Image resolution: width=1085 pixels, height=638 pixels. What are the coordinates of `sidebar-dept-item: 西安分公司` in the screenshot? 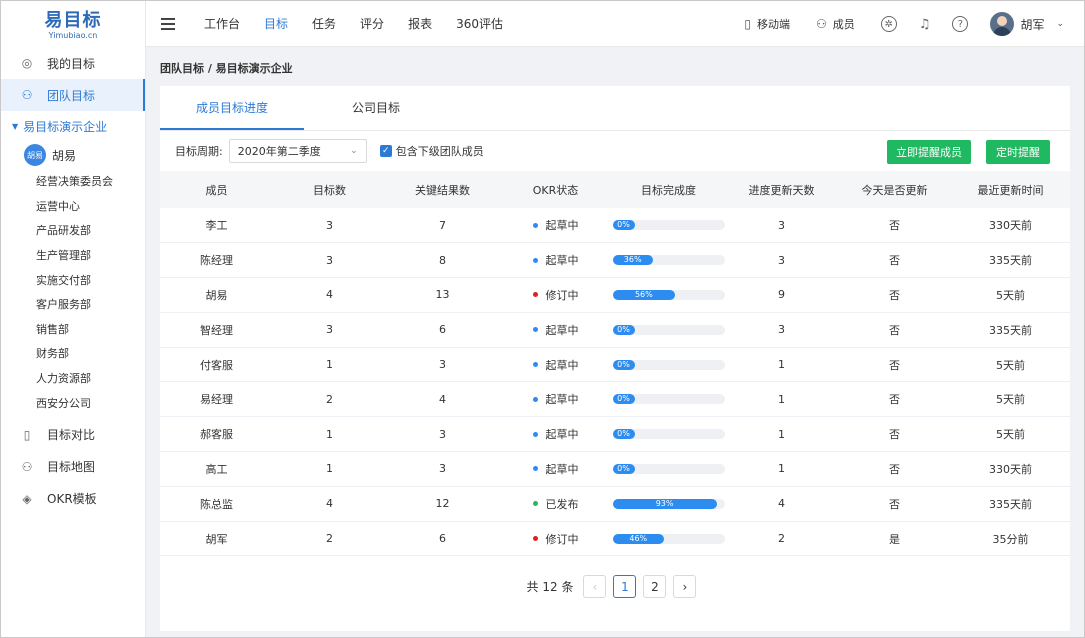 It's located at (73, 402).